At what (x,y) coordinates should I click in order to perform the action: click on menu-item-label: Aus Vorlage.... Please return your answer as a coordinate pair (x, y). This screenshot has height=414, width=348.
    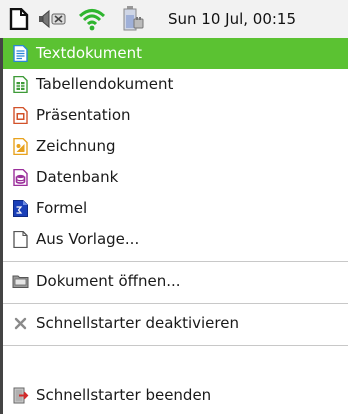
    Looking at the image, I should click on (88, 239).